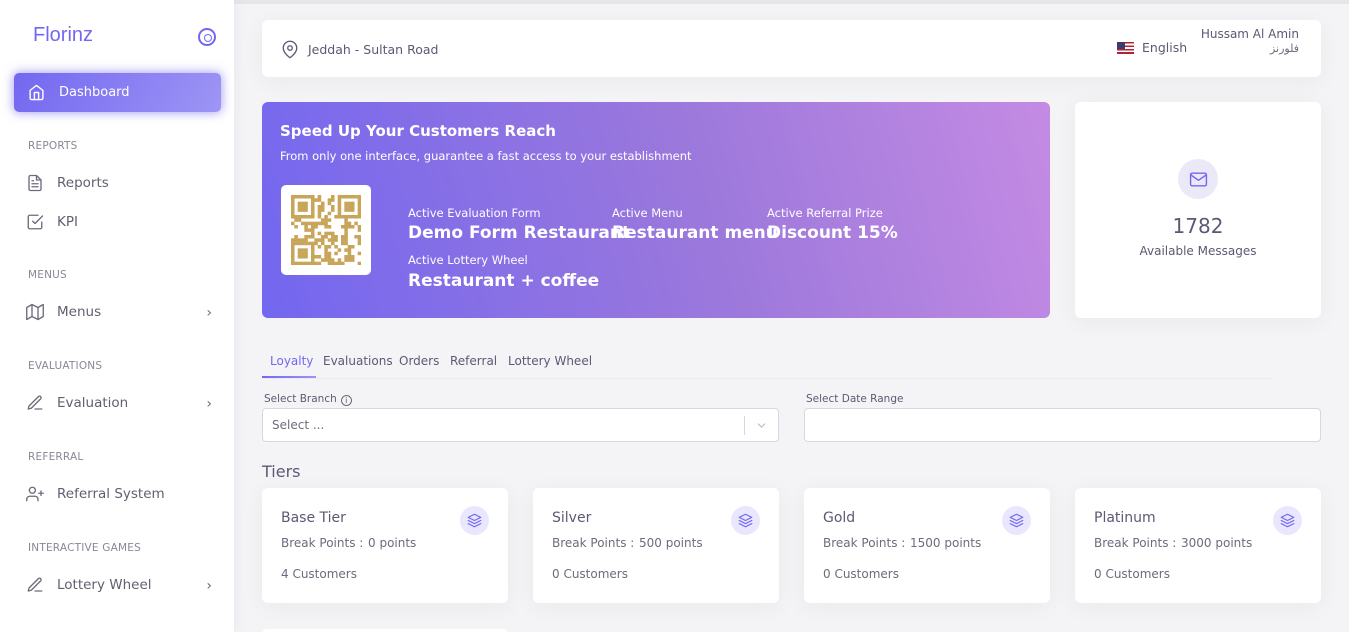 This screenshot has height=632, width=1349. I want to click on stat-label-referral-prize: Active Referral Prize, so click(825, 213).